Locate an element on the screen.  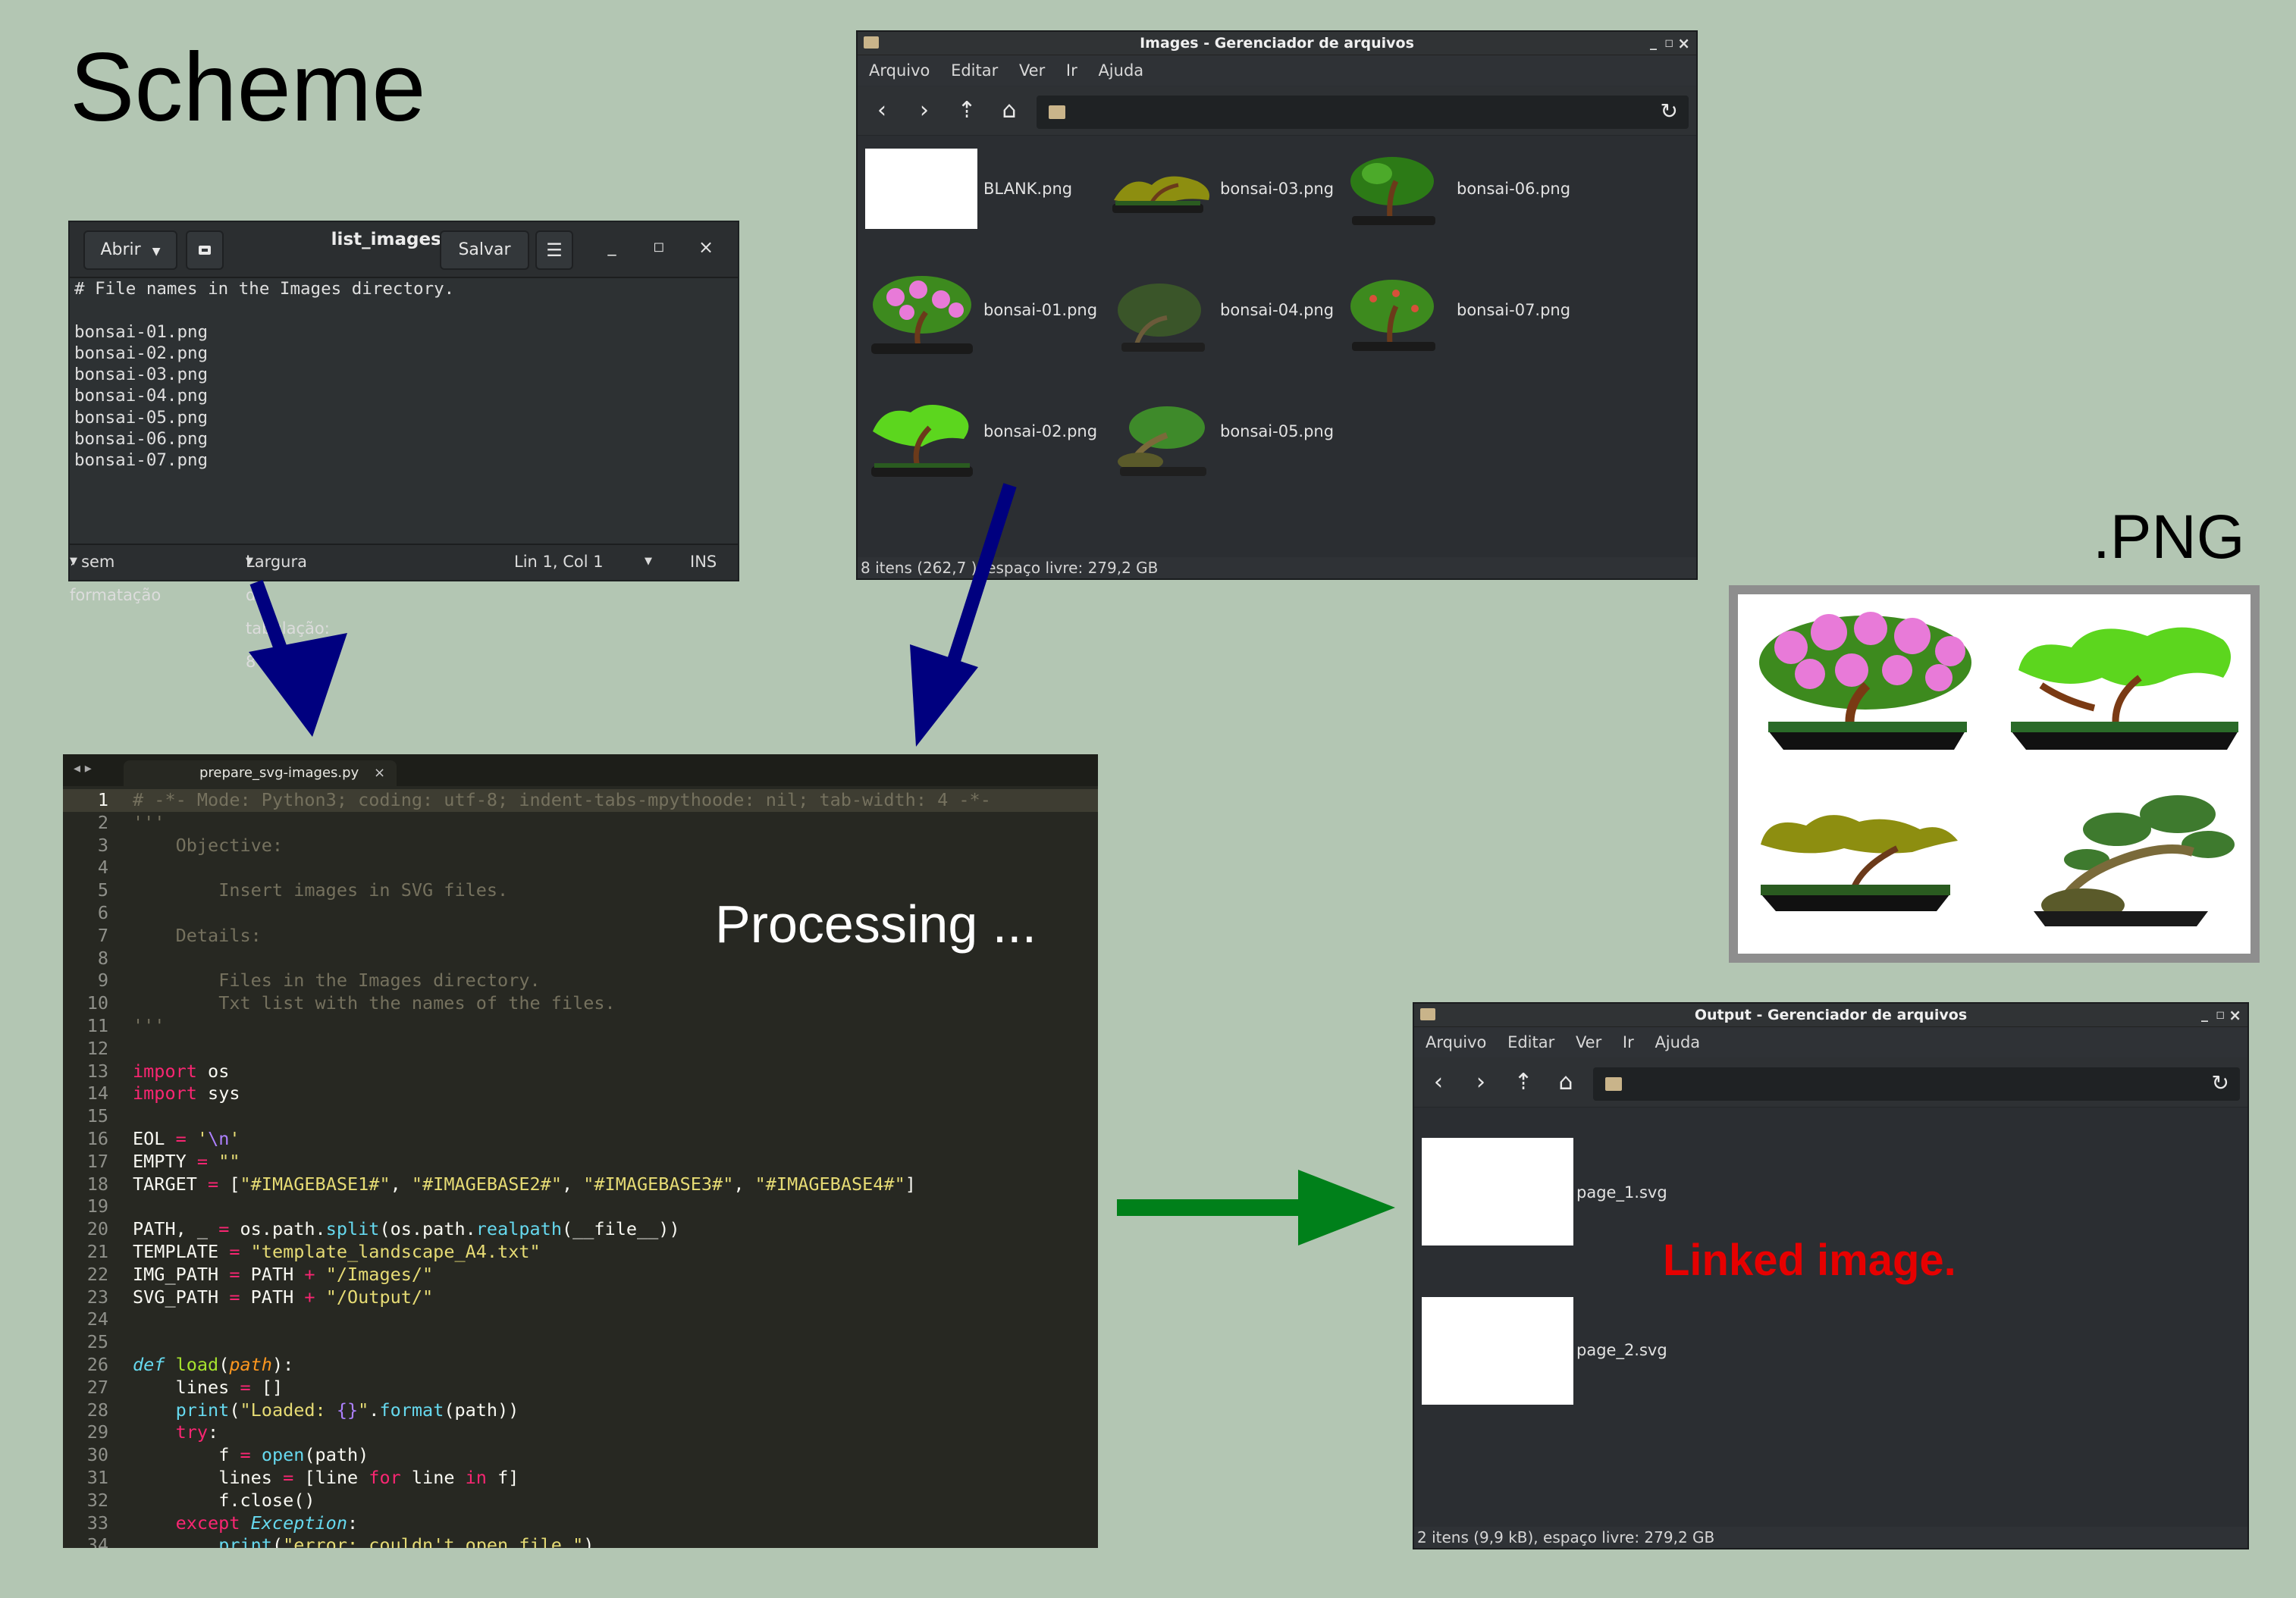
line-number: 1 is located at coordinates (102, 799).